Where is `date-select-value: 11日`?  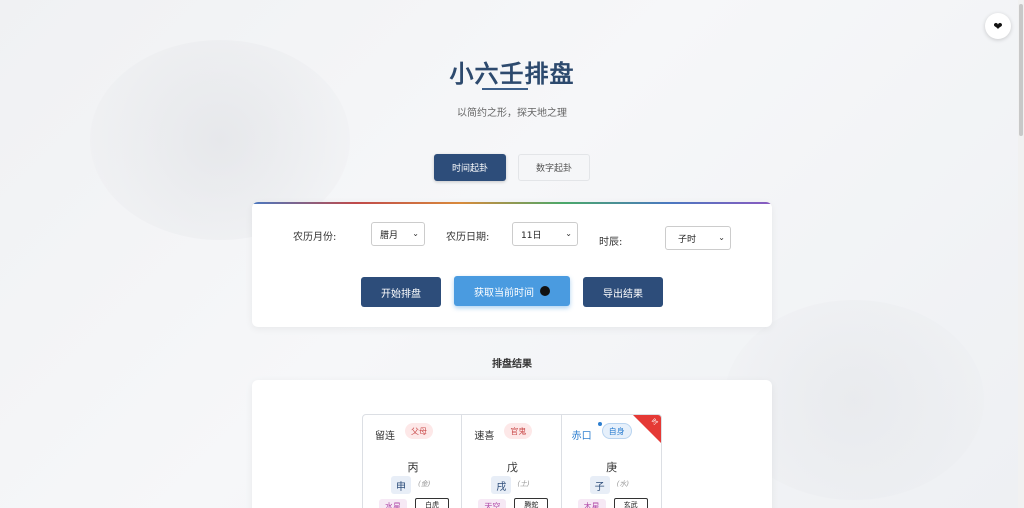
date-select-value: 11日 is located at coordinates (531, 235).